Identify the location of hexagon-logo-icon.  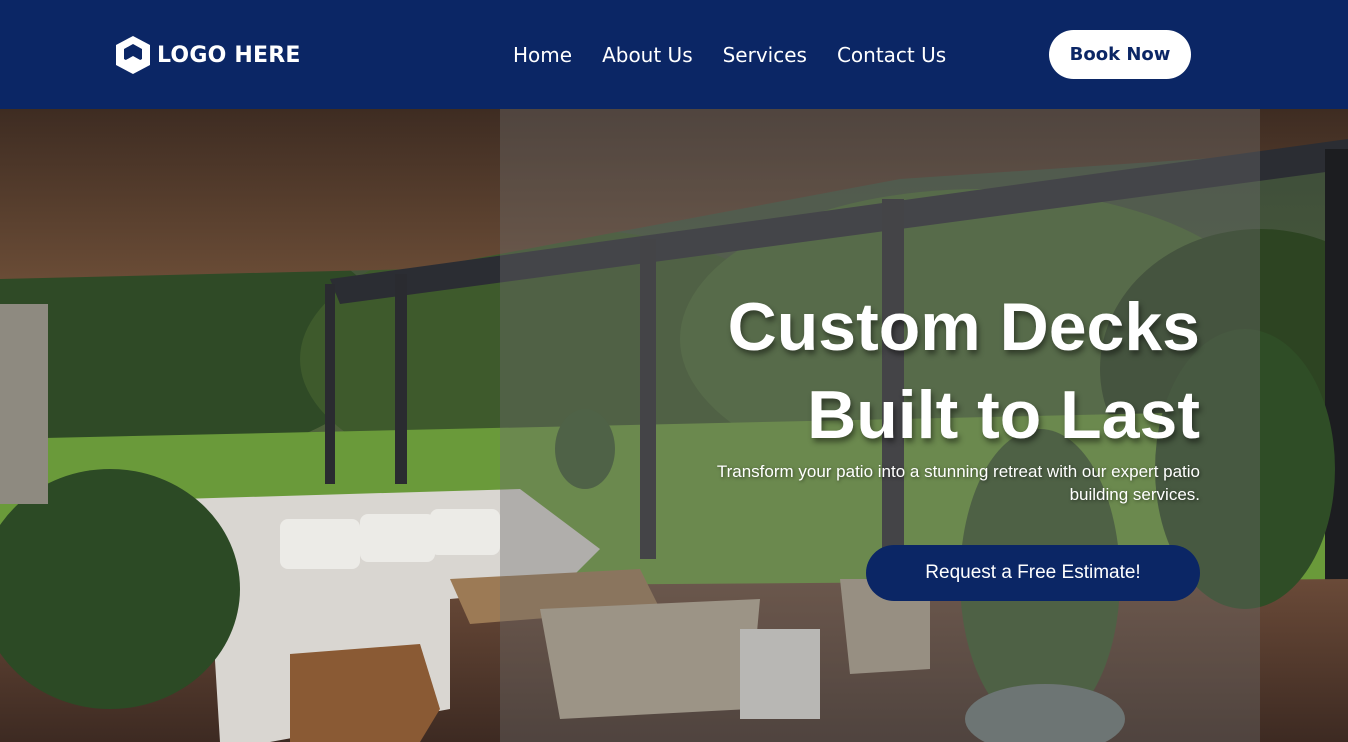
(133, 55).